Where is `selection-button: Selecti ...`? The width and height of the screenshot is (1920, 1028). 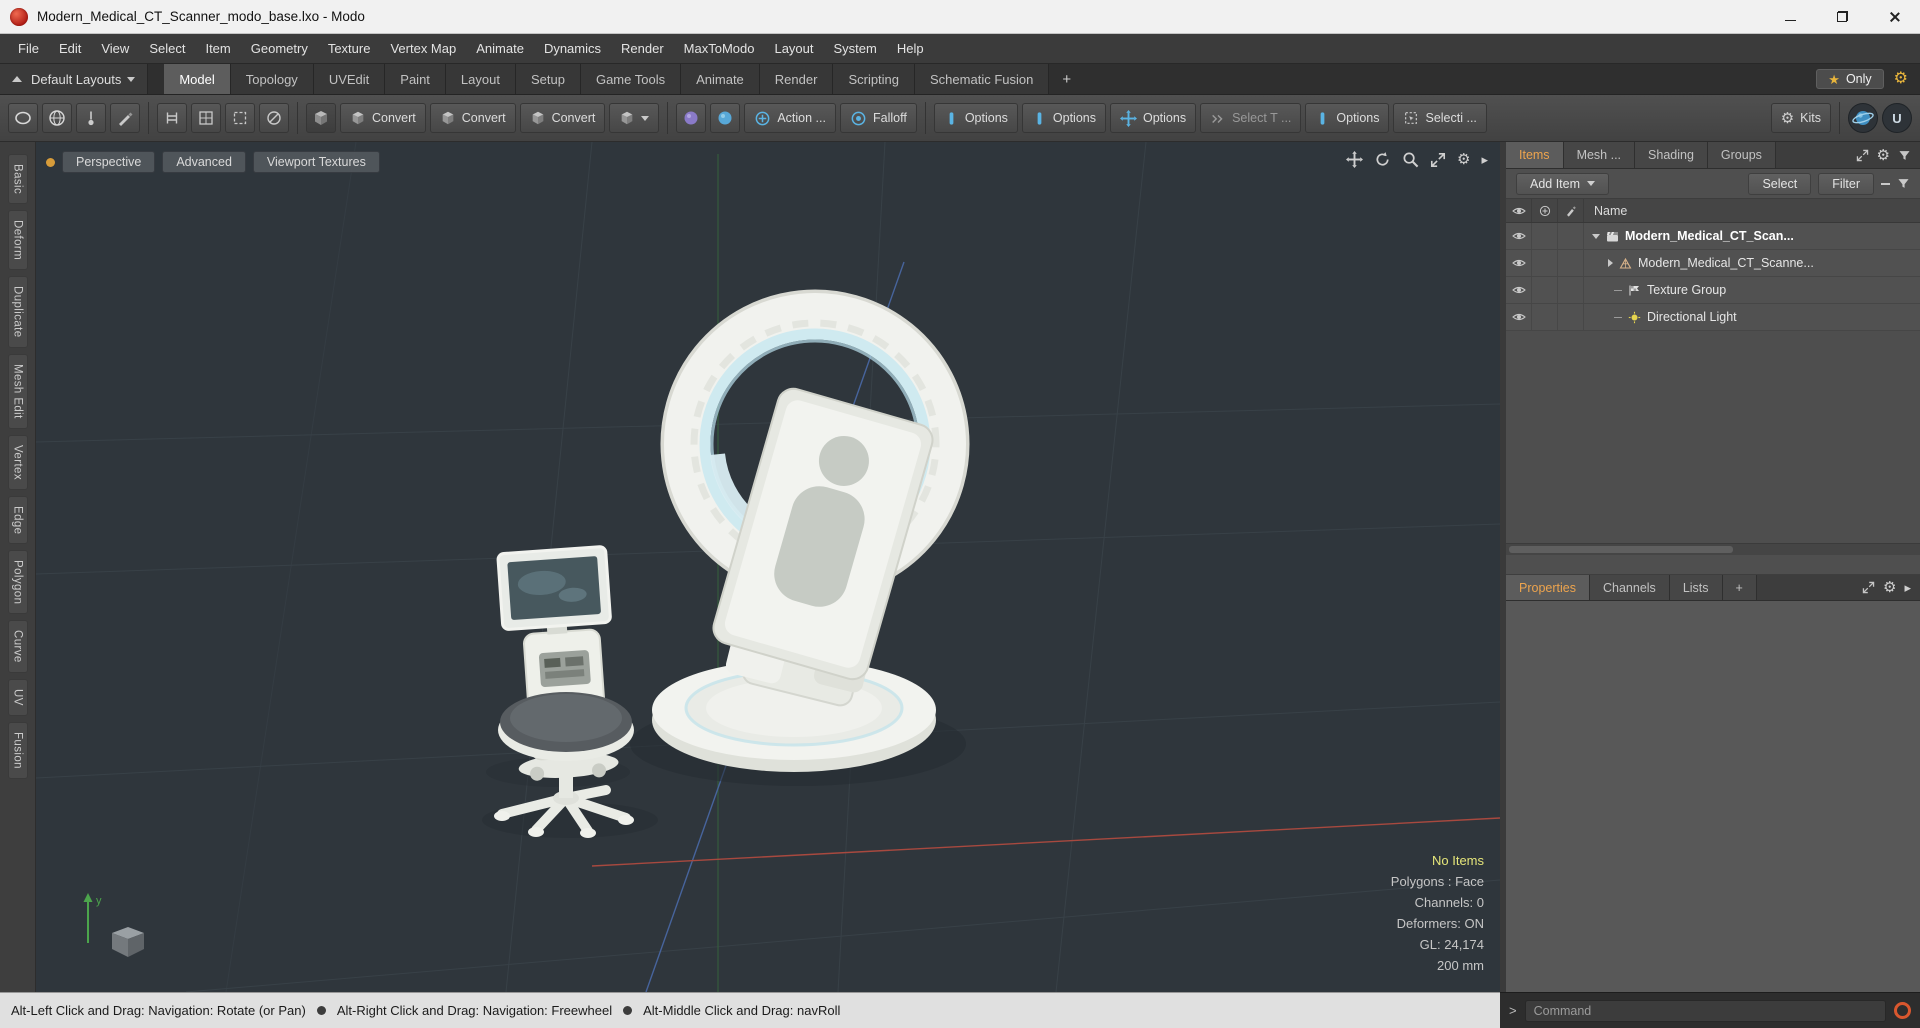
selection-button: Selecti ... is located at coordinates (1440, 118).